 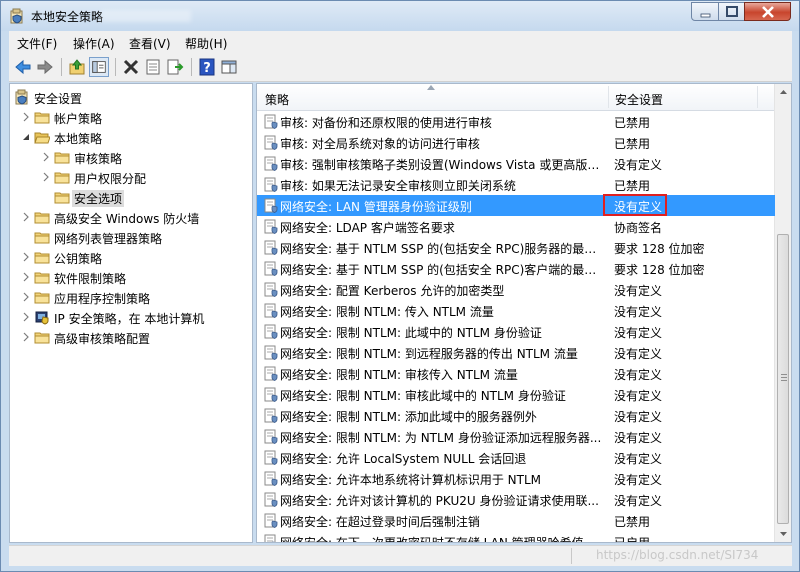 What do you see at coordinates (516, 142) in the screenshot?
I see `policy-row: 审核: 对全局系统对象的访问进行审核 已禁用` at bounding box center [516, 142].